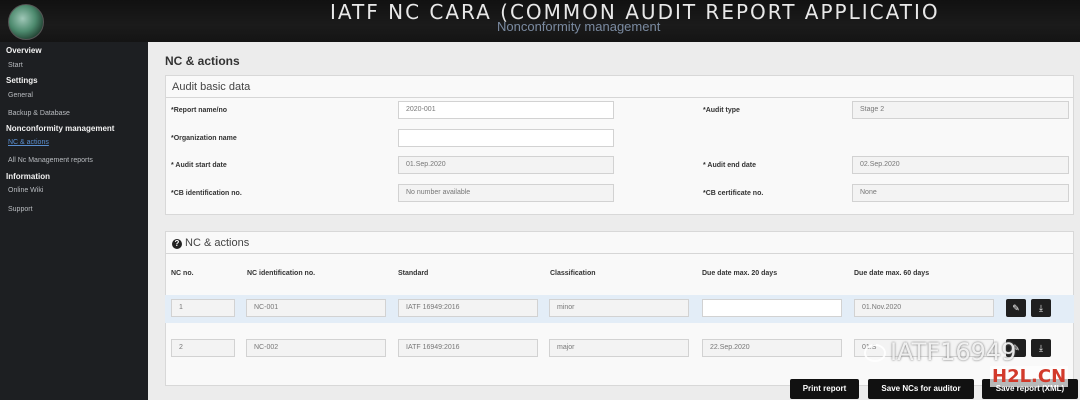 The height and width of the screenshot is (400, 1080). Describe the element at coordinates (960, 165) in the screenshot. I see `audit-end-date-field: 02.Sep.2020` at that location.